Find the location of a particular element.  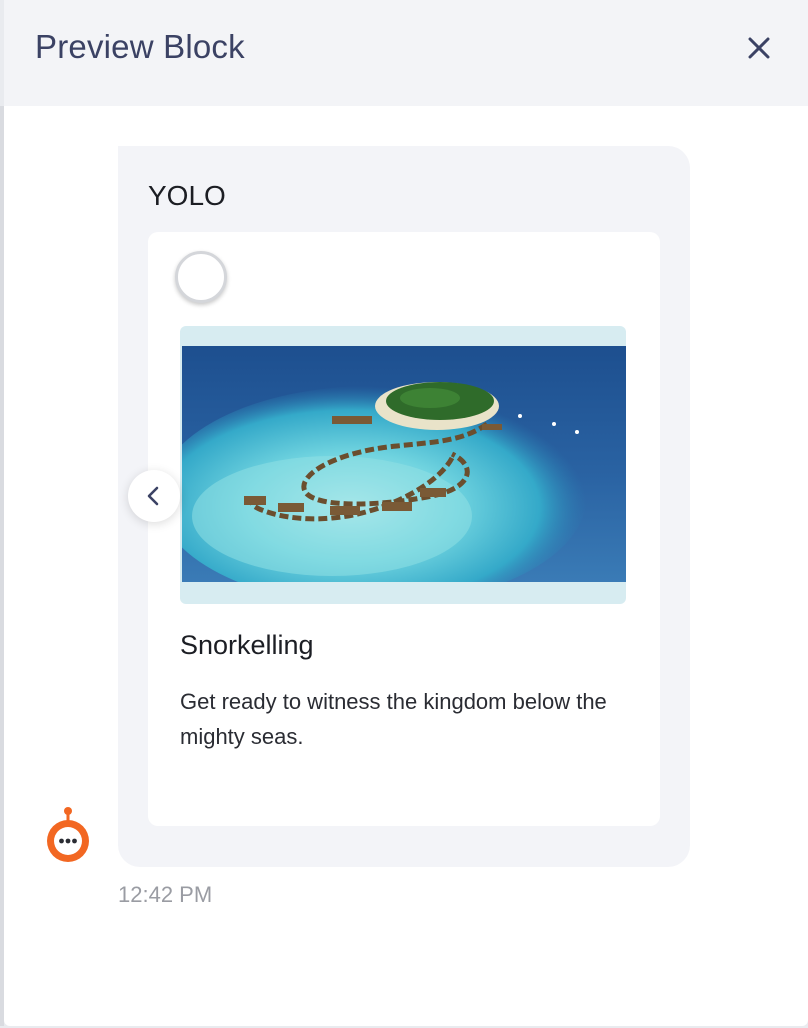

card-image-frame is located at coordinates (403, 465).